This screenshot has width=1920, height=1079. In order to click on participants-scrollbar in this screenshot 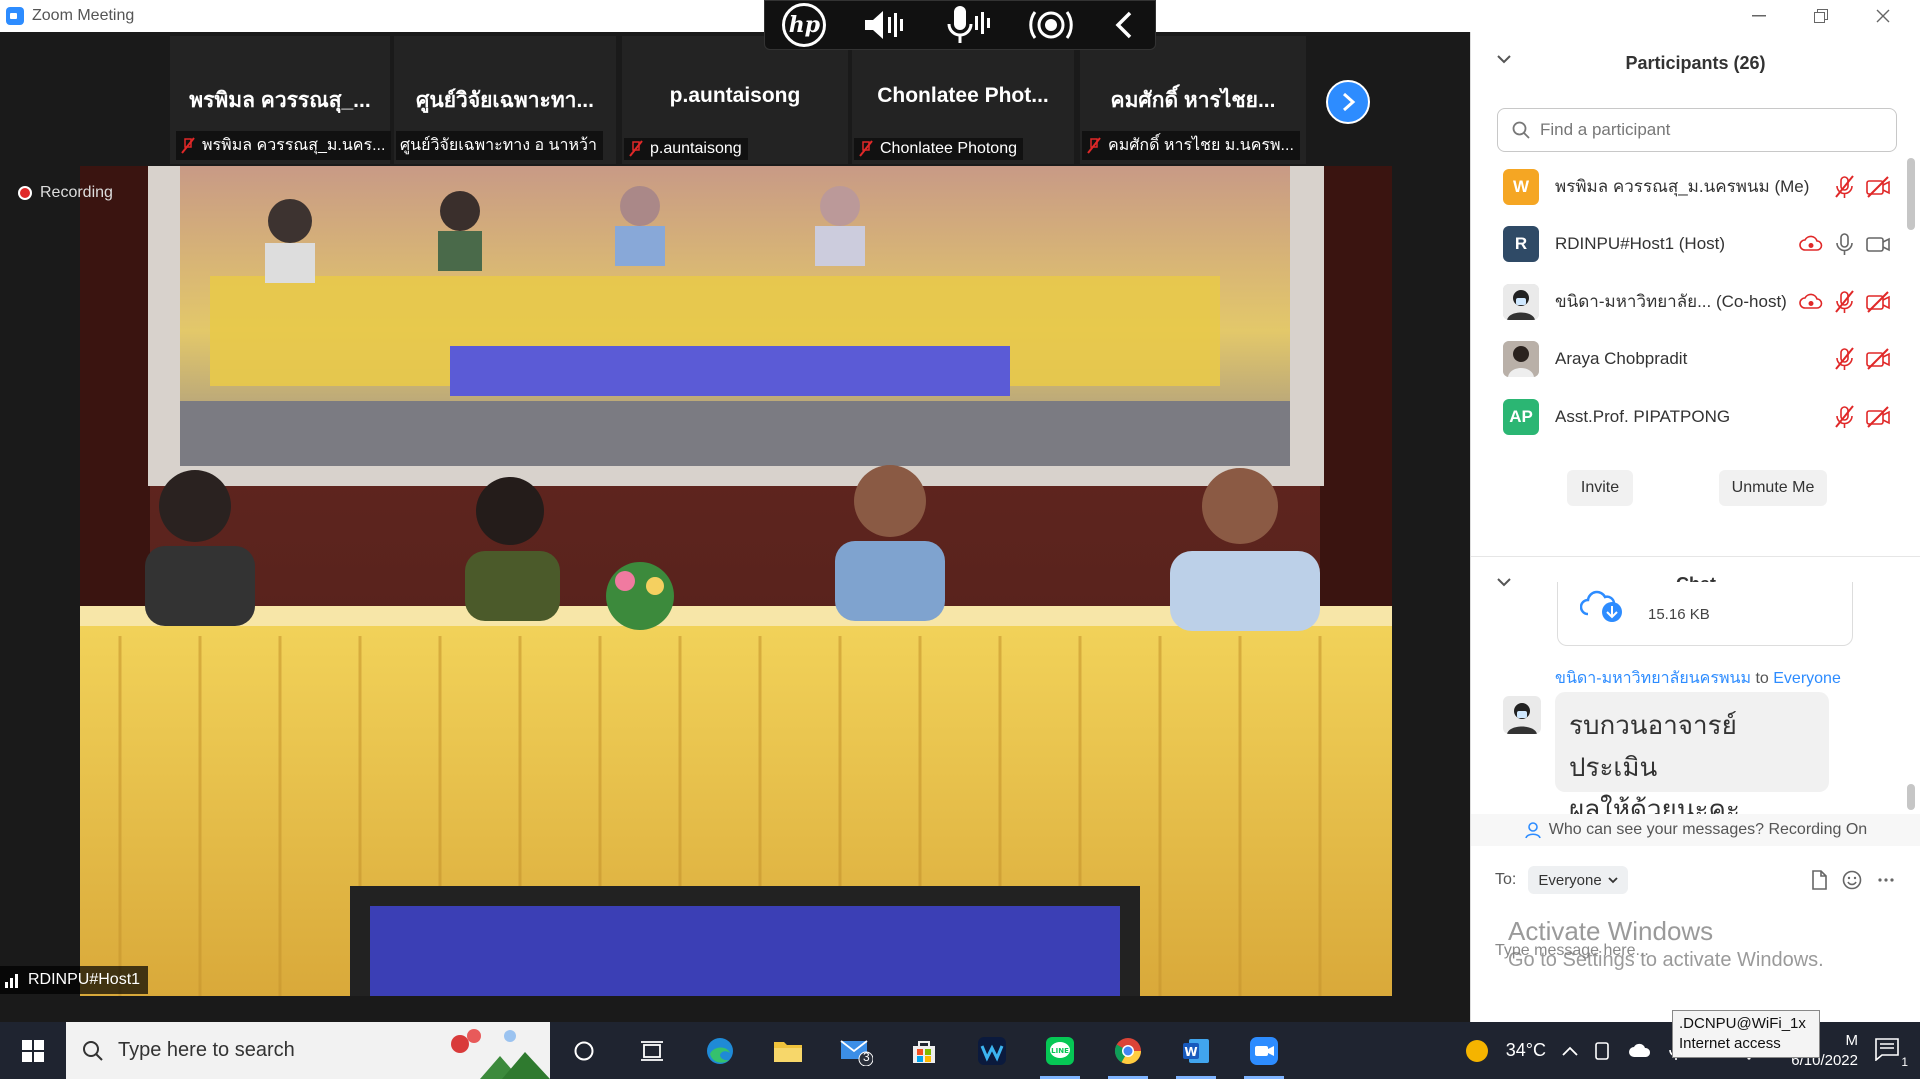, I will do `click(1911, 194)`.